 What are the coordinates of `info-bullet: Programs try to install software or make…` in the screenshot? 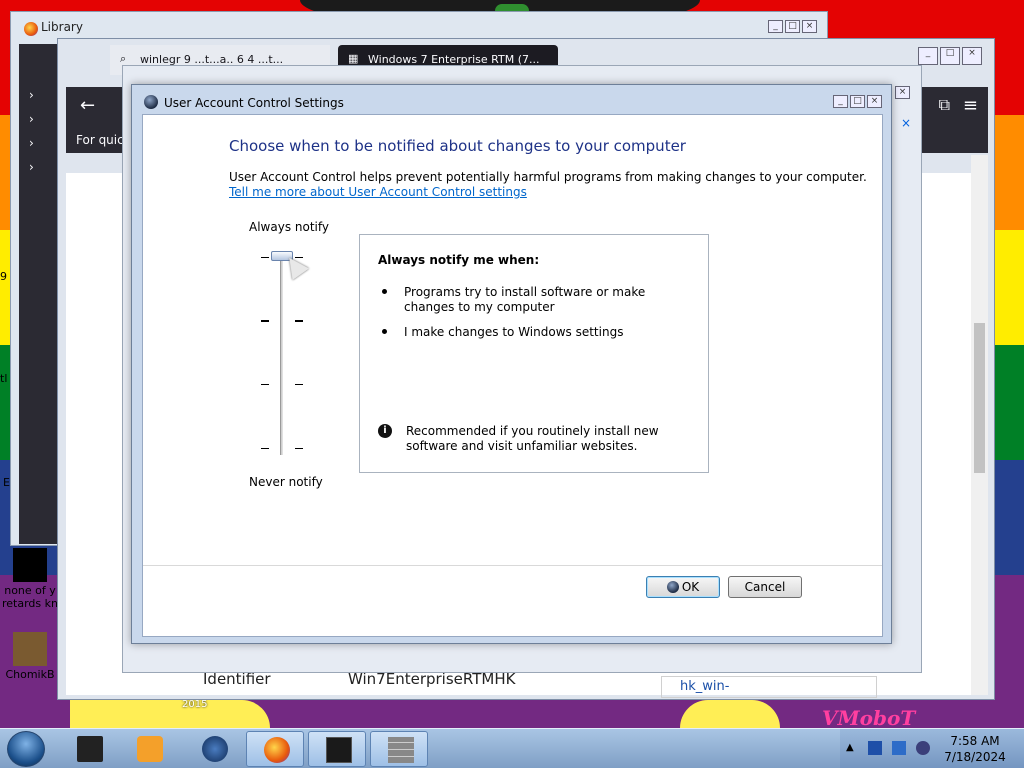 It's located at (532, 300).